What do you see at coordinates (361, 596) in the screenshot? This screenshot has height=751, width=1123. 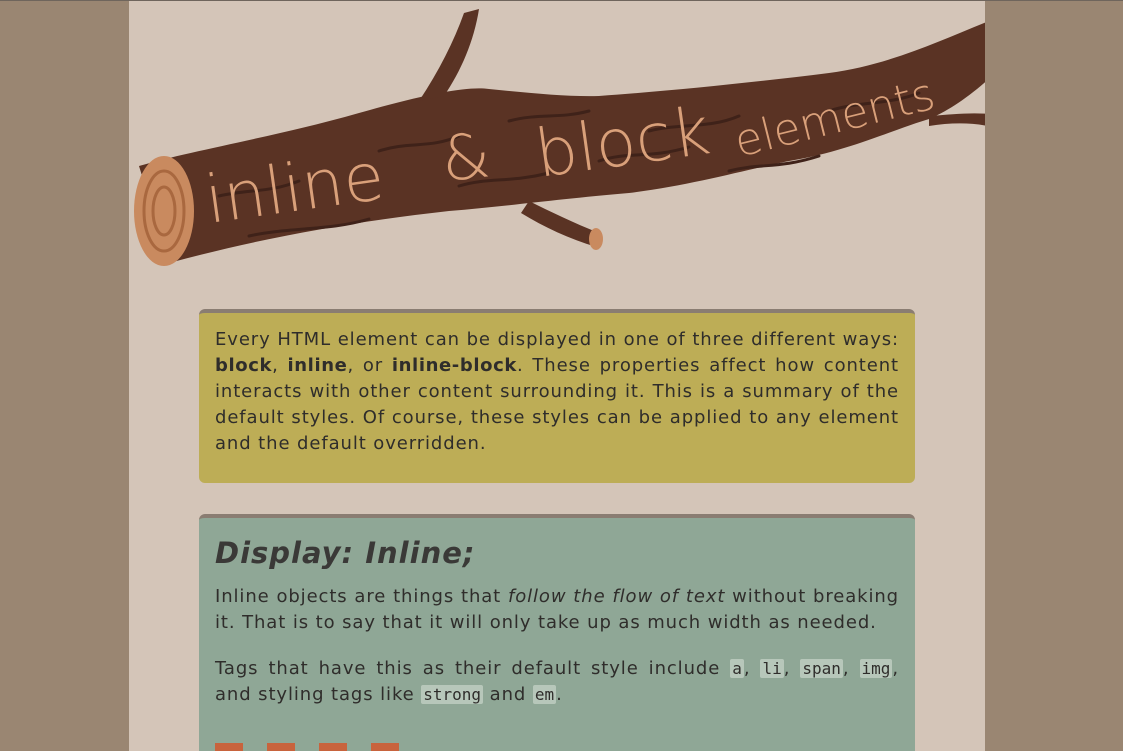 I see `inline-text-start: Inline objects are things that` at bounding box center [361, 596].